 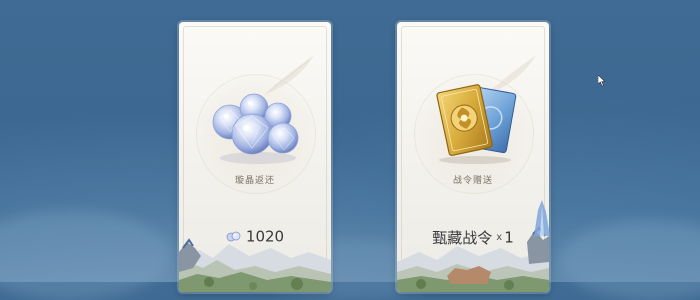 I want to click on mouse-cursor-icon, so click(x=602, y=81).